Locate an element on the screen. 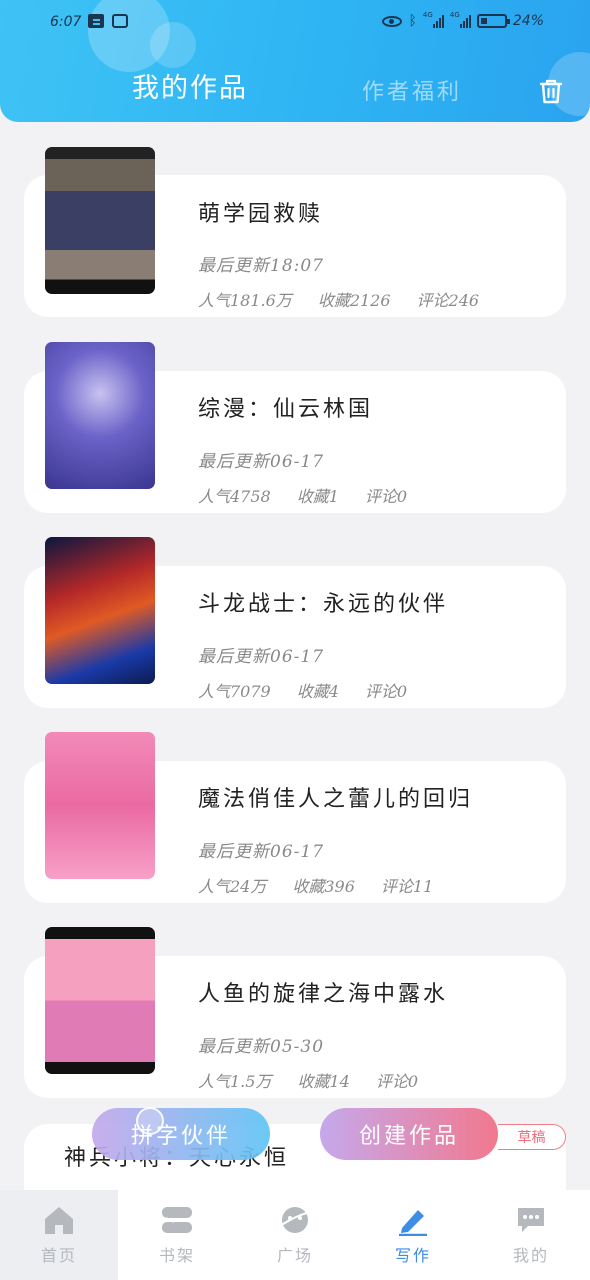 The image size is (590, 1280). nav-plaza: 广场 is located at coordinates (295, 1235).